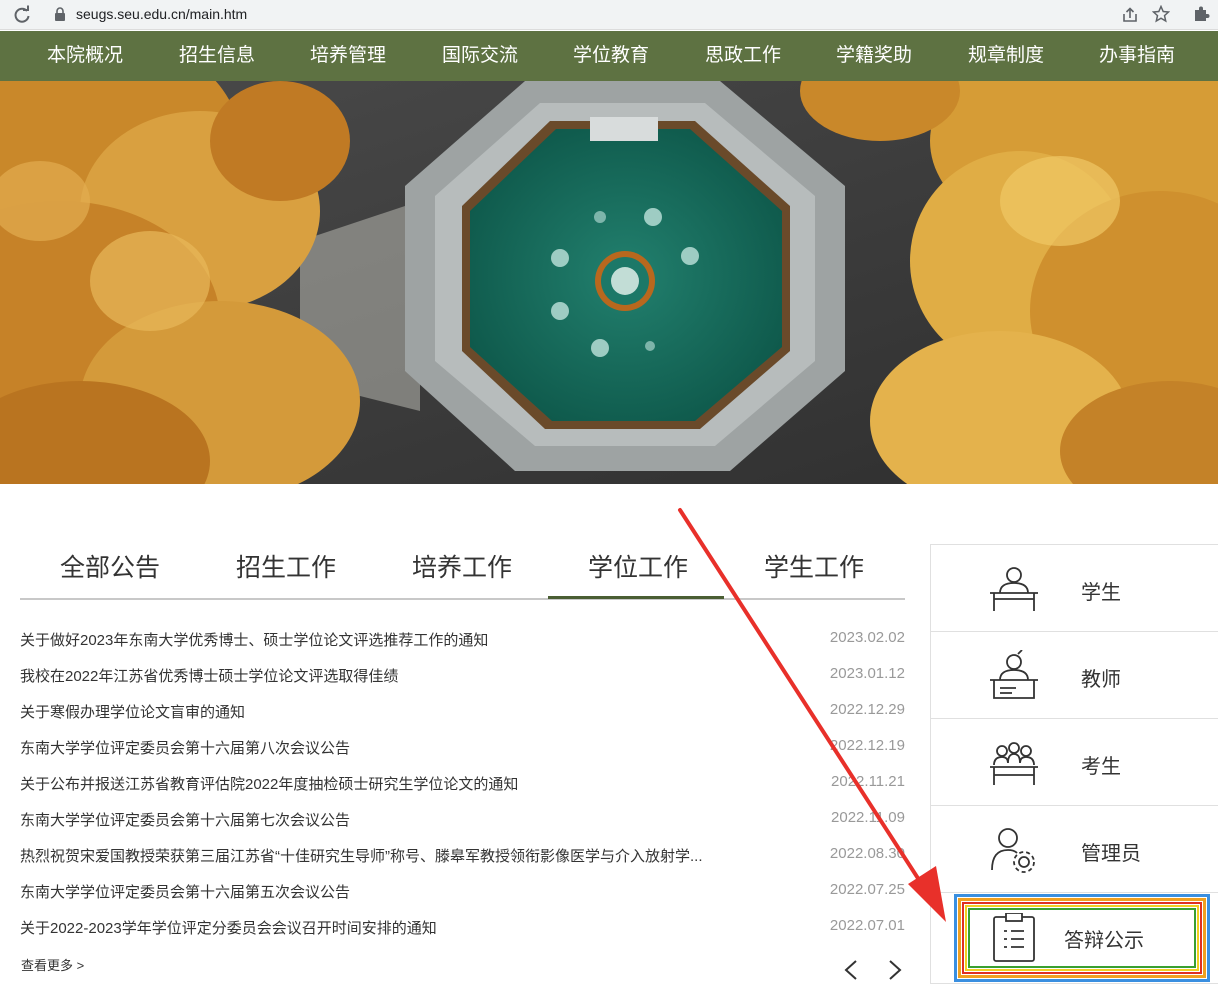 This screenshot has height=984, width=1218. What do you see at coordinates (867, 889) in the screenshot?
I see `notice-date: 2022.07.25` at bounding box center [867, 889].